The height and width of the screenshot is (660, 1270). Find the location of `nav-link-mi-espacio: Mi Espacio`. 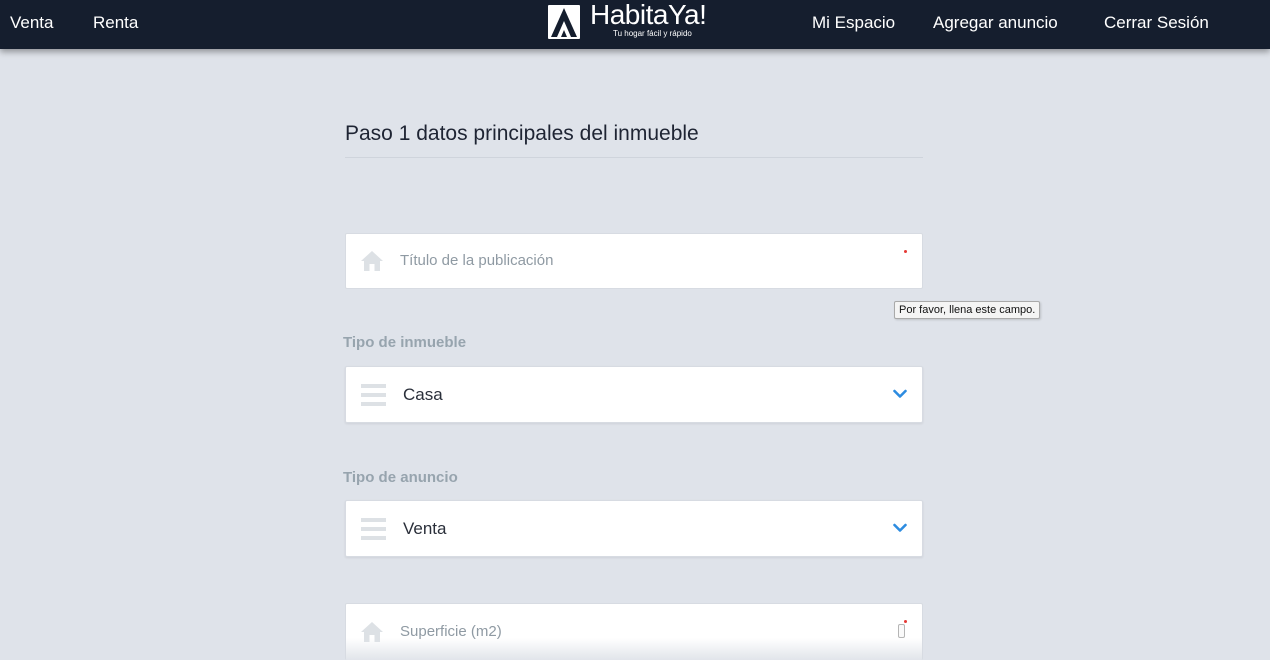

nav-link-mi-espacio: Mi Espacio is located at coordinates (853, 23).